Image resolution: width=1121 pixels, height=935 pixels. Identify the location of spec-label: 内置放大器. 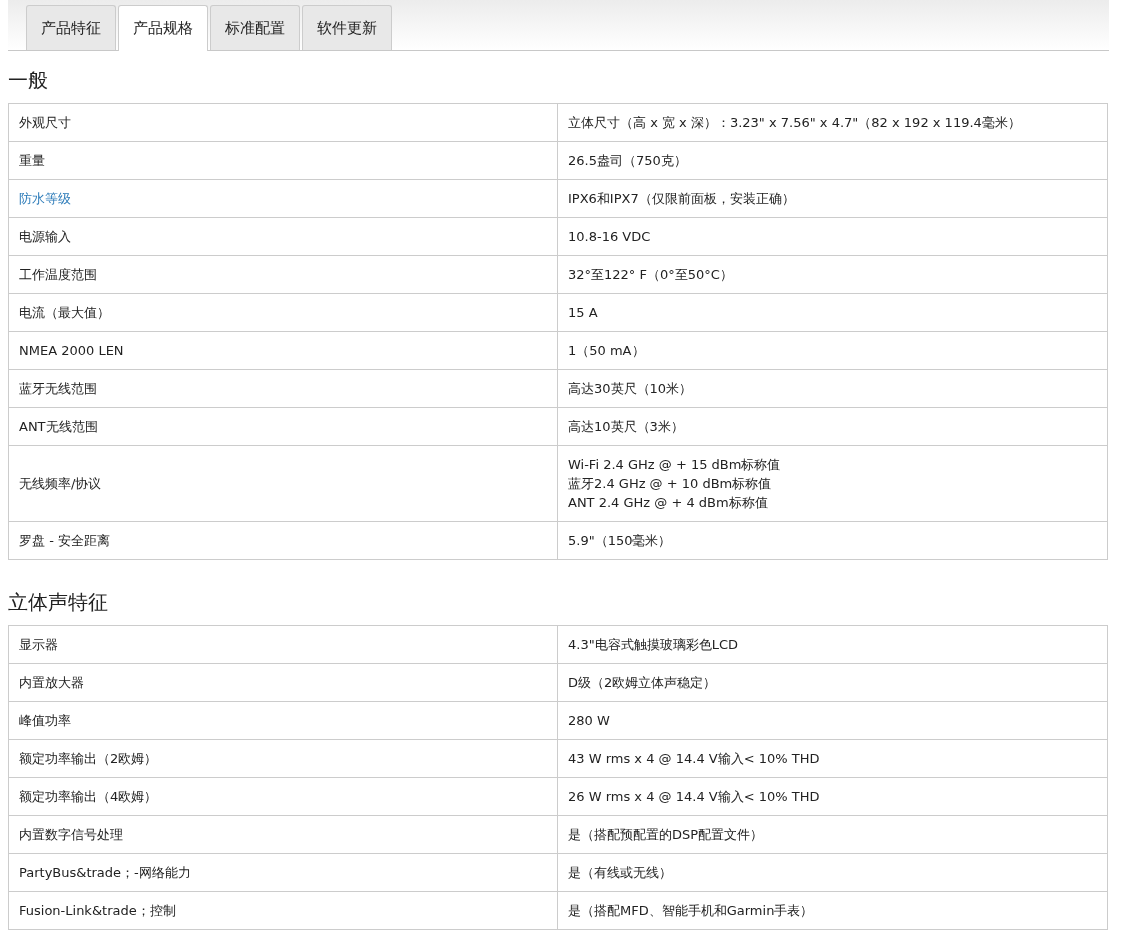
(51, 682).